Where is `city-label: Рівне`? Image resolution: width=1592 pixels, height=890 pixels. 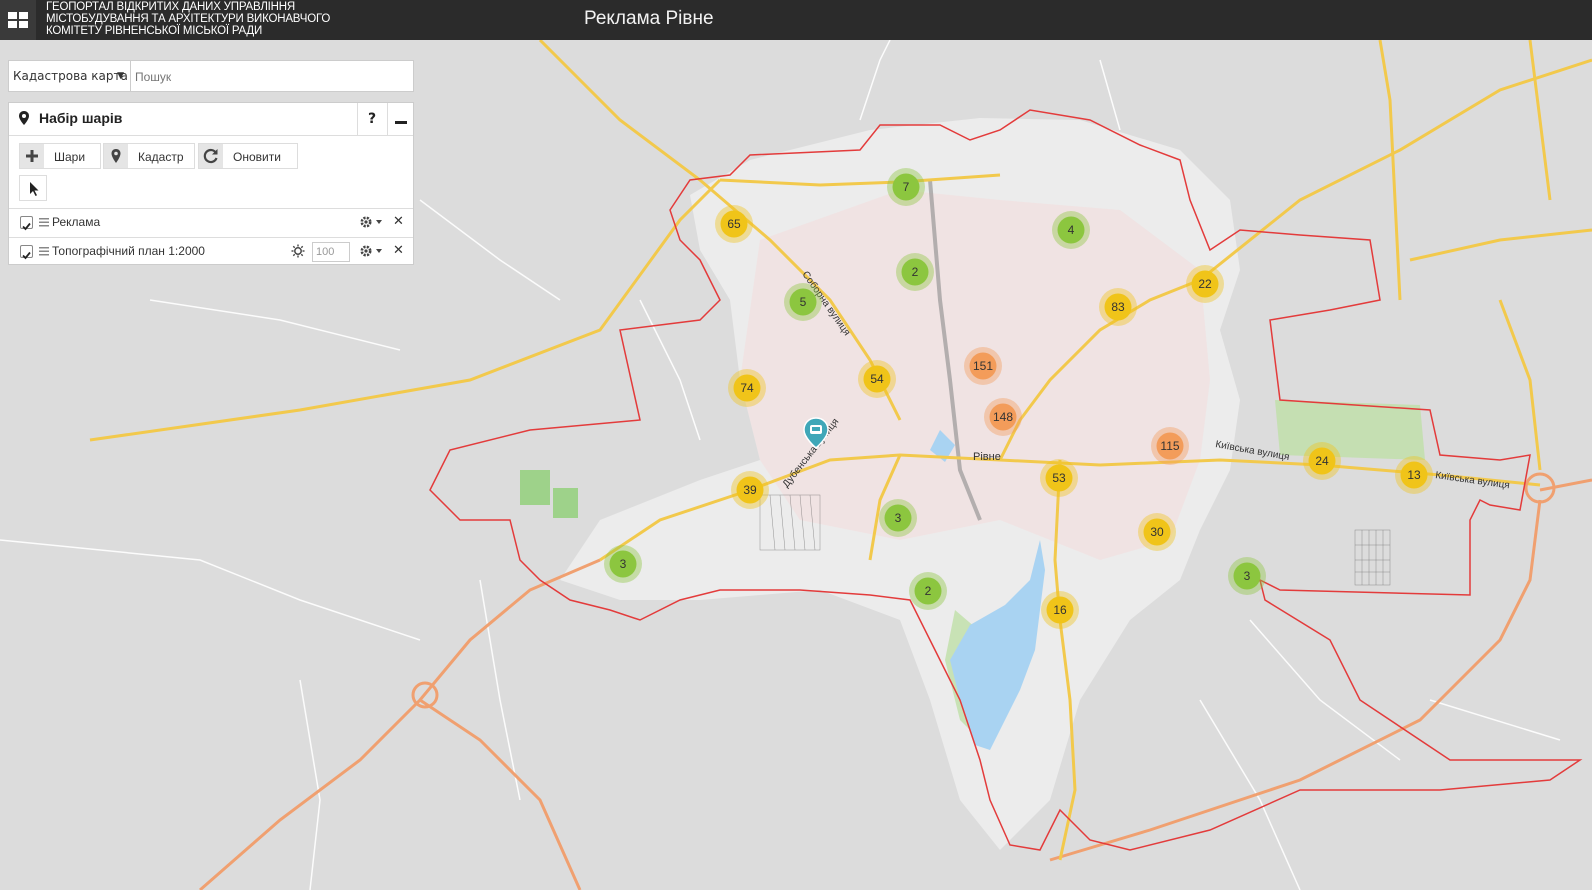
city-label: Рівне is located at coordinates (987, 457).